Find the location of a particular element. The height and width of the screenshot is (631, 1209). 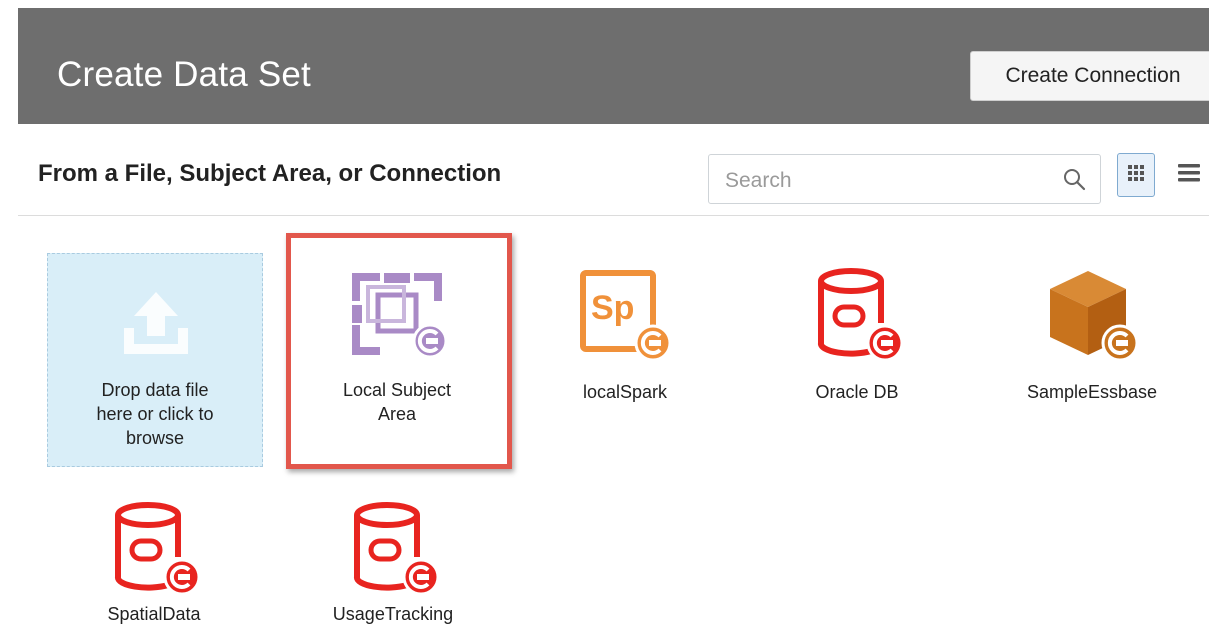

section-title: From a File, Subject Area, or Connection is located at coordinates (270, 173).